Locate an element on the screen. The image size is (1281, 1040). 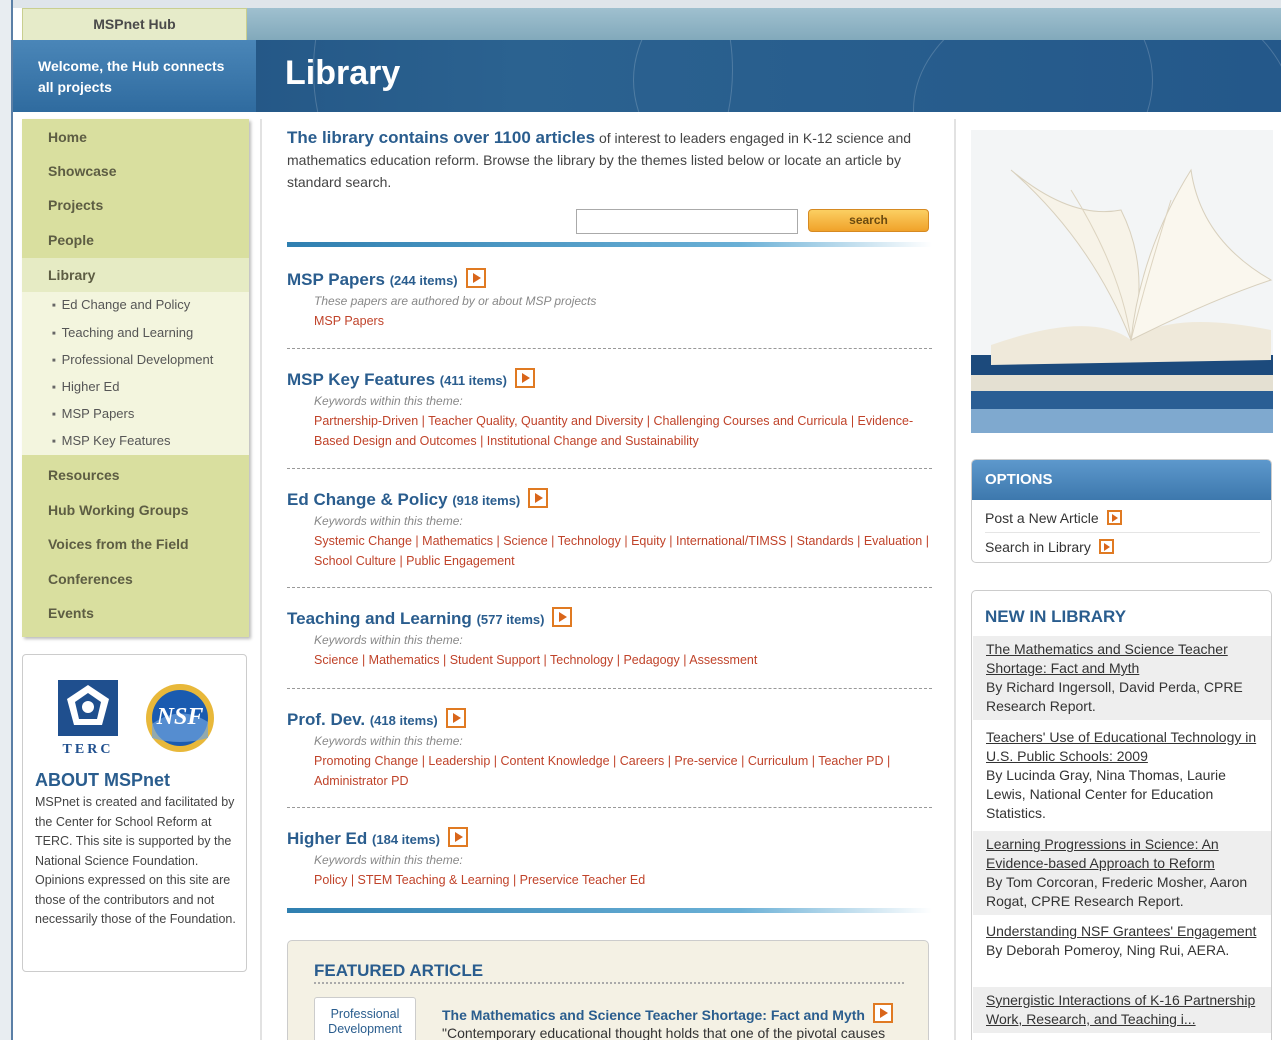
section-links: MSP Papers is located at coordinates (623, 322).